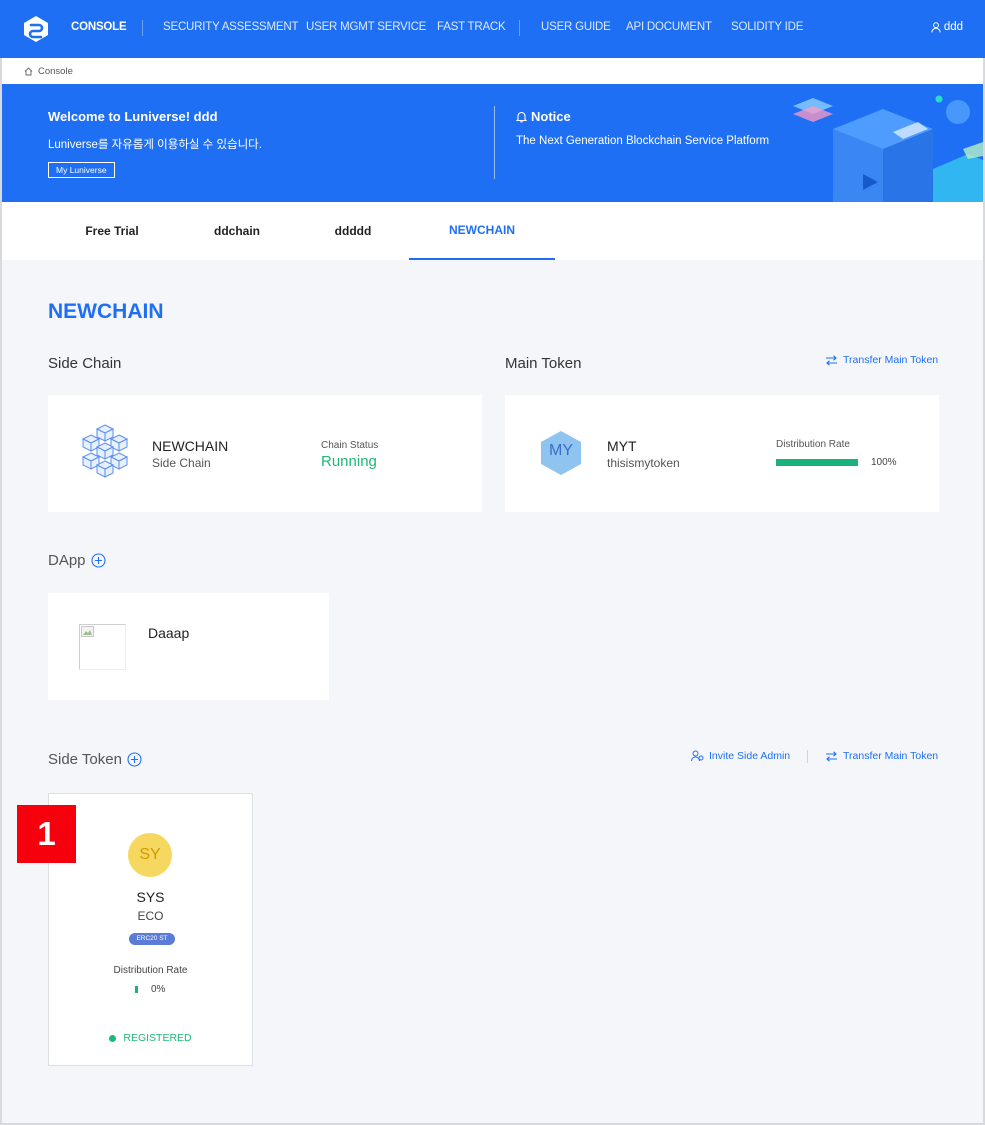 This screenshot has height=1125, width=985. What do you see at coordinates (813, 444) in the screenshot?
I see `main-token-rate-label: Distribution Rate` at bounding box center [813, 444].